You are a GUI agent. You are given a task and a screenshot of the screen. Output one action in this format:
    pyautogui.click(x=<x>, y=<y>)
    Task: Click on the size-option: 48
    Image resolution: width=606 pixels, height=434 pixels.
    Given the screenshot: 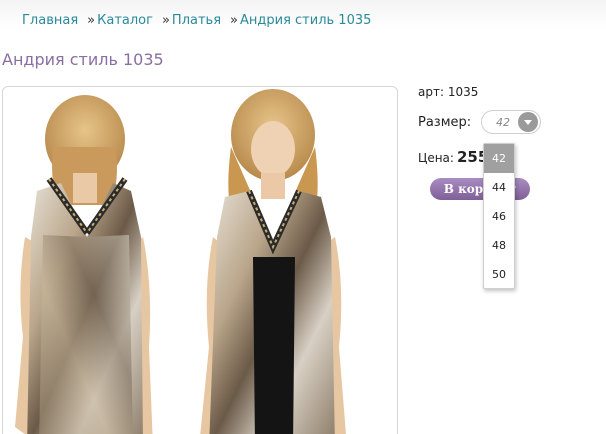 What is the action you would take?
    pyautogui.click(x=499, y=245)
    